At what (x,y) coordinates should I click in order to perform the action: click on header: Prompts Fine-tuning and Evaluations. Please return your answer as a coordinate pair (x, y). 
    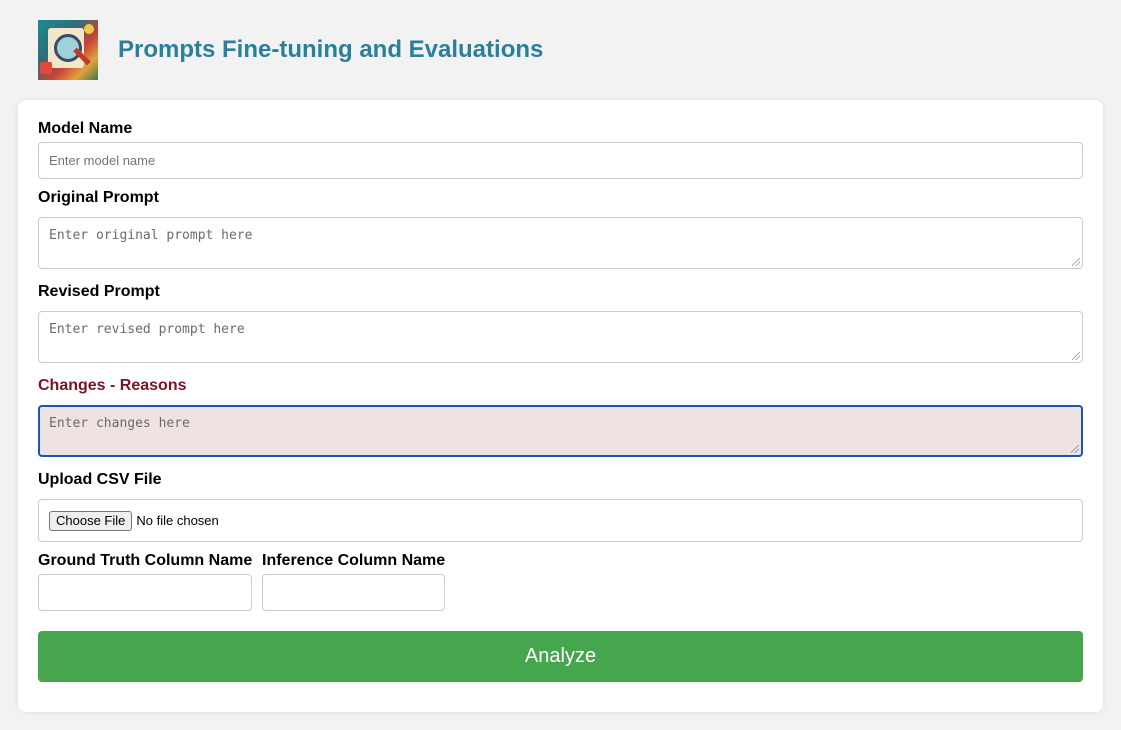
    Looking at the image, I should click on (290, 50).